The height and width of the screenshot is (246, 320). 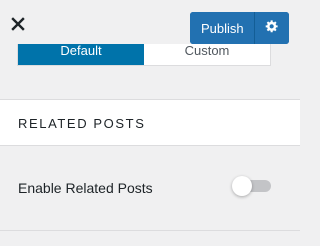 I want to click on gear-icon, so click(x=272, y=28).